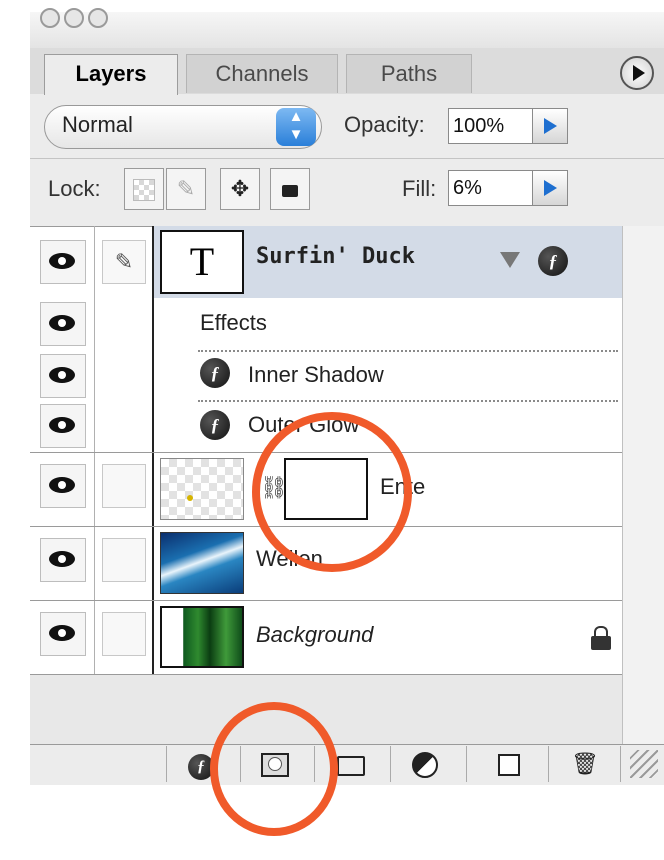 The height and width of the screenshot is (860, 664). What do you see at coordinates (419, 188) in the screenshot?
I see `fill-label: Fill:` at bounding box center [419, 188].